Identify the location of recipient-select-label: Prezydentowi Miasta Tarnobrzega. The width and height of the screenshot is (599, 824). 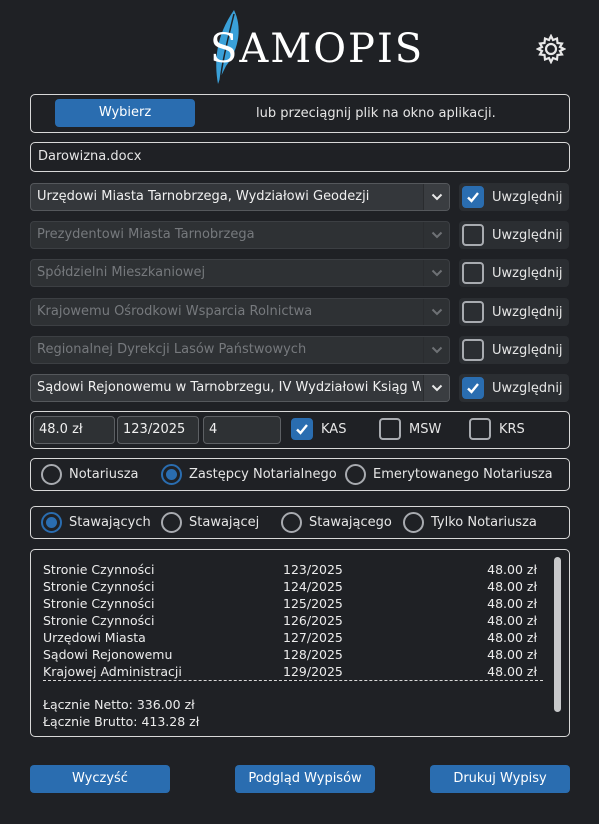
(146, 234).